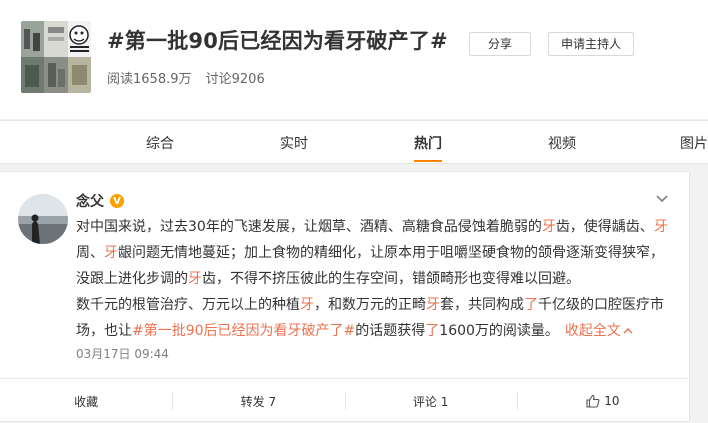 This screenshot has height=423, width=708. I want to click on read-count: 阅读1658.9万, so click(149, 79).